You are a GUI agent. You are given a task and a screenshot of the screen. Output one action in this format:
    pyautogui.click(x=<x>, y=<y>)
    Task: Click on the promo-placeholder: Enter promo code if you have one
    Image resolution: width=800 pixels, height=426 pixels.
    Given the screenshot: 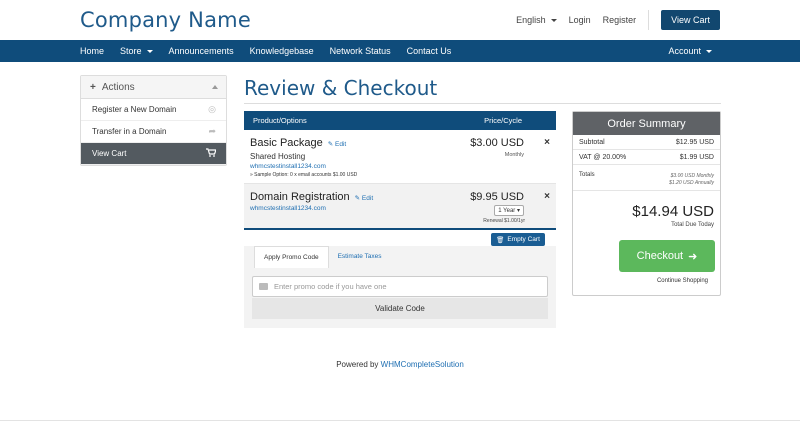 What is the action you would take?
    pyautogui.click(x=330, y=286)
    